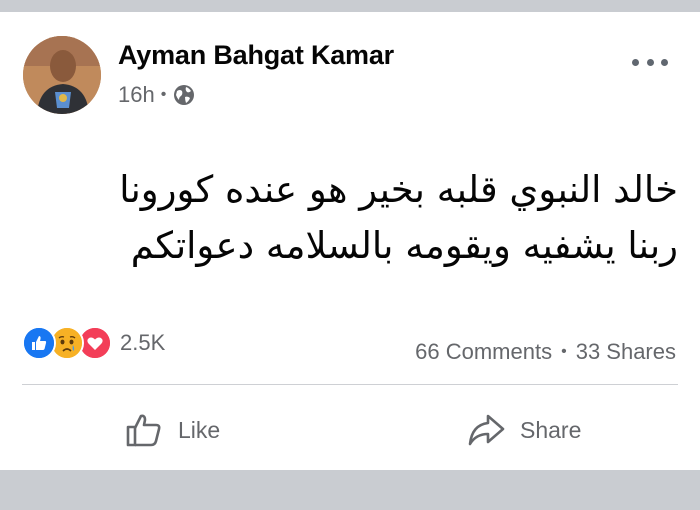 Image resolution: width=700 pixels, height=510 pixels. Describe the element at coordinates (199, 429) in the screenshot. I see `like-label: Like` at that location.